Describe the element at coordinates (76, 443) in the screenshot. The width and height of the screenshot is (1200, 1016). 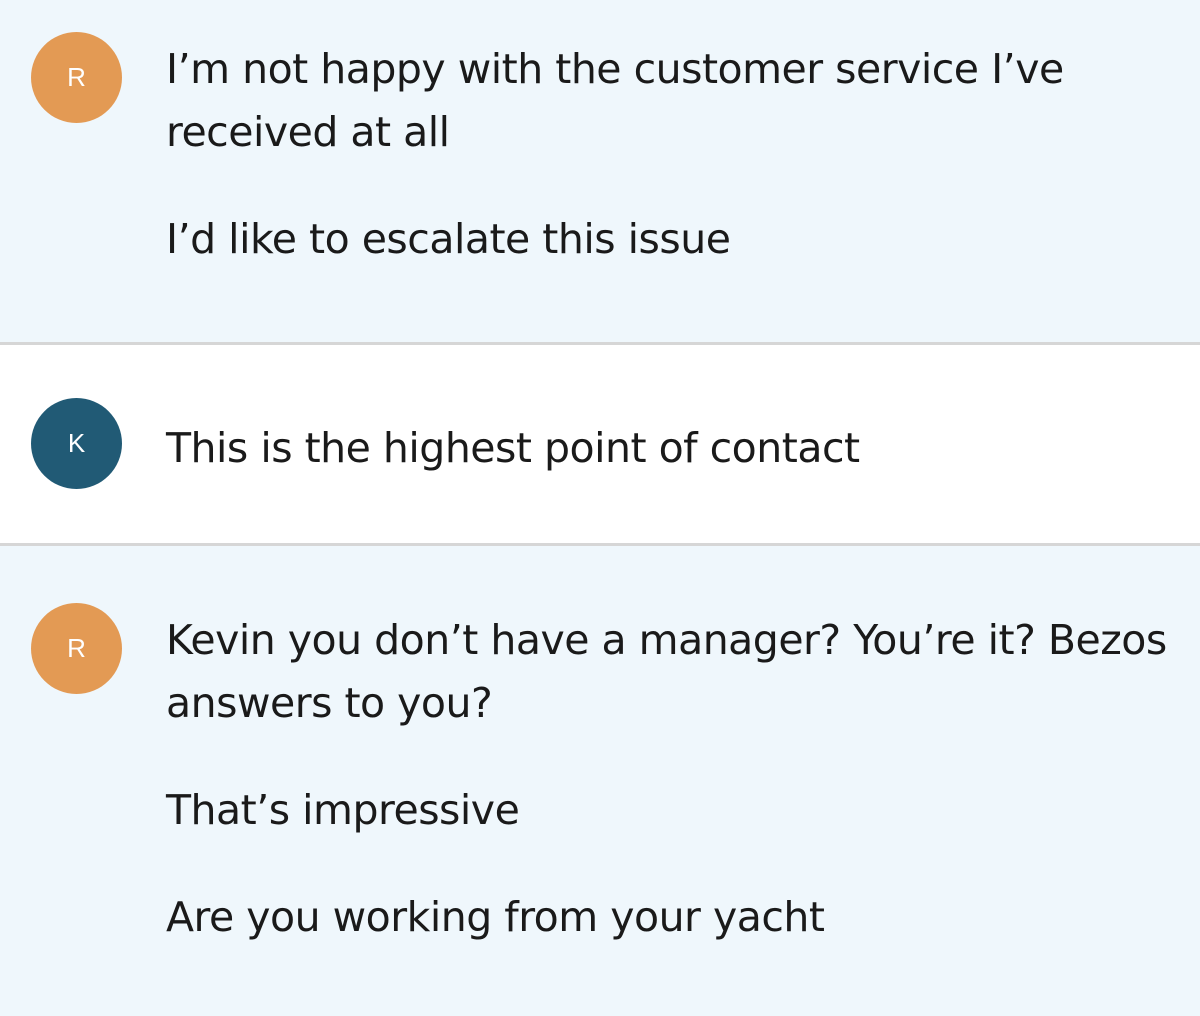
I see `avatar: K` at that location.